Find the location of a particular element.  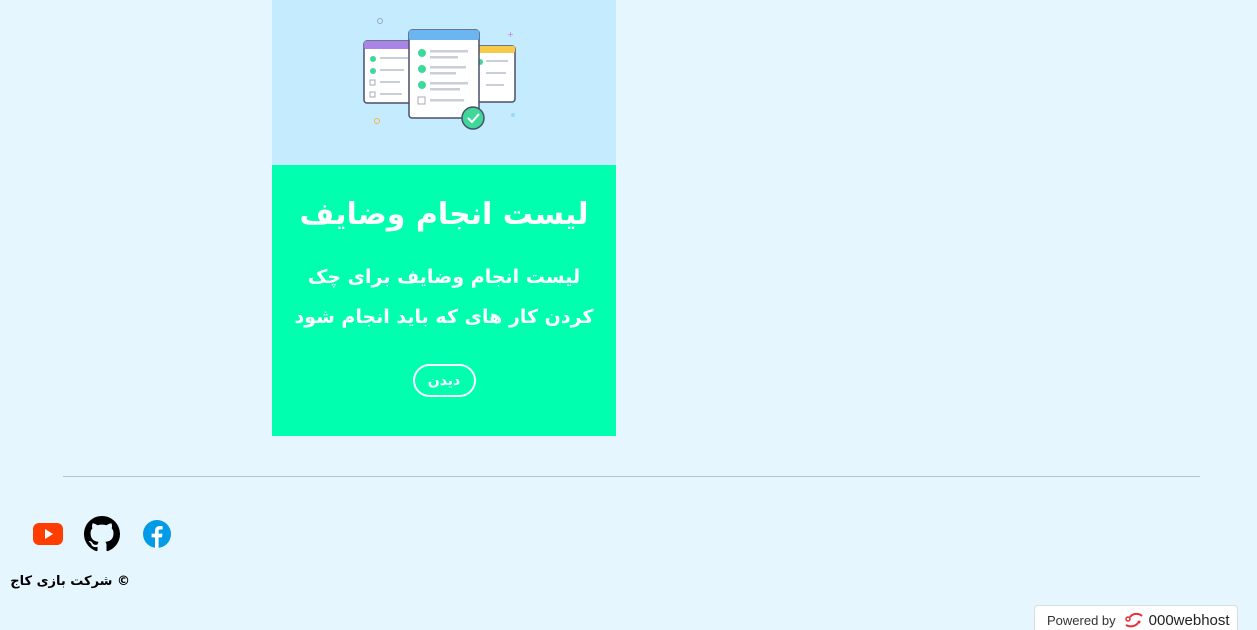

github-icon is located at coordinates (102, 534).